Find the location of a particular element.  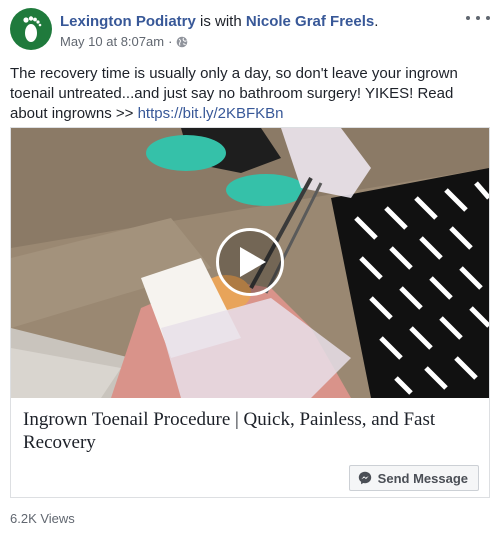

footprint-logo is located at coordinates (32, 29).